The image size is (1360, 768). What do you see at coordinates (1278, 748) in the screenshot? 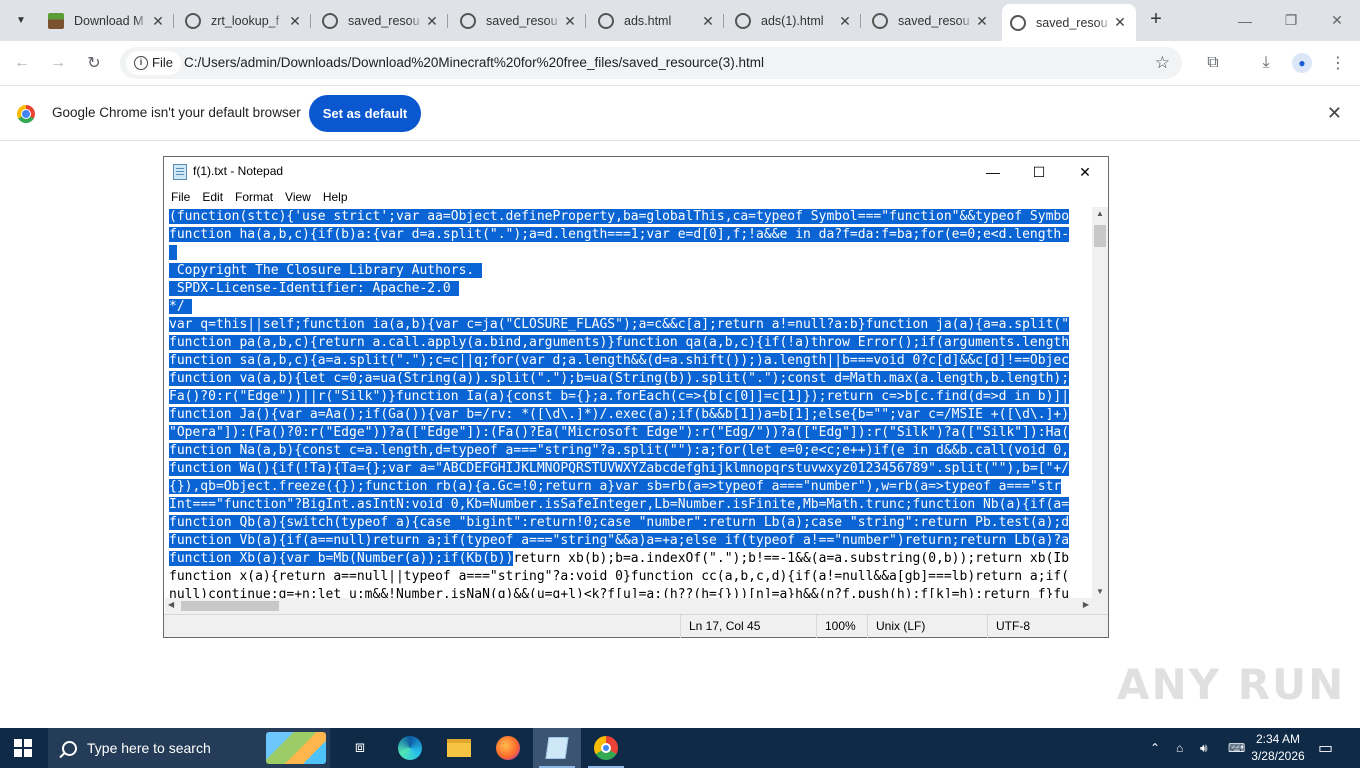
I see `taskbar-clock: 2:34 AM 3/28/2026` at bounding box center [1278, 748].